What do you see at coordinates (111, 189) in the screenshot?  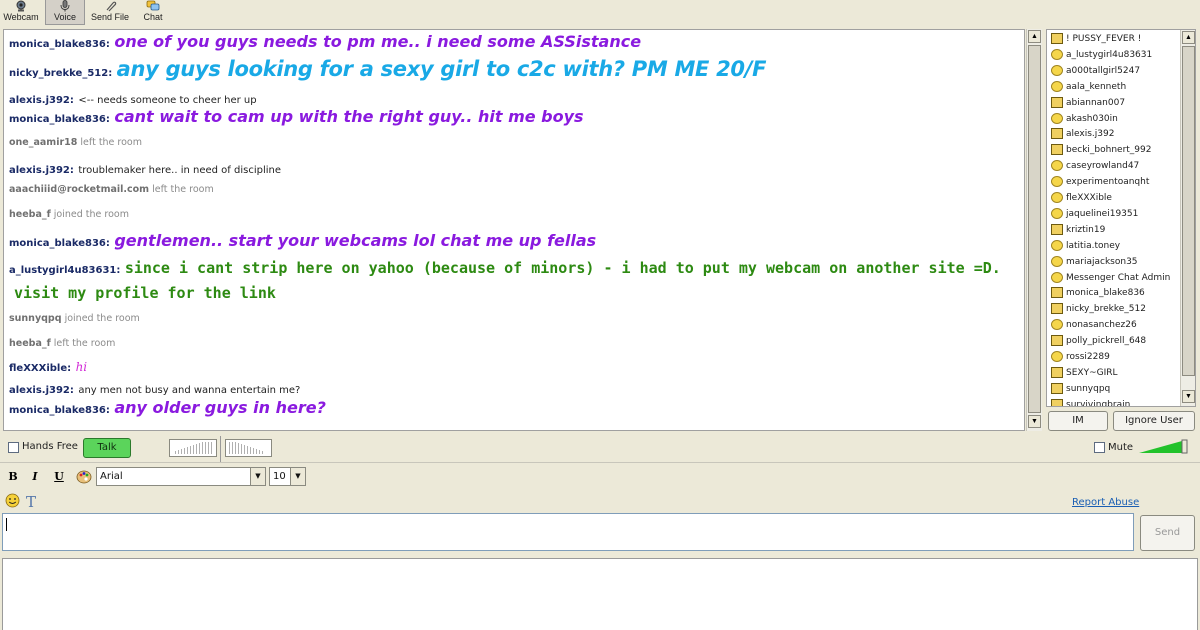 I see `room-event: aaachiiid@rocketmail.com left the room` at bounding box center [111, 189].